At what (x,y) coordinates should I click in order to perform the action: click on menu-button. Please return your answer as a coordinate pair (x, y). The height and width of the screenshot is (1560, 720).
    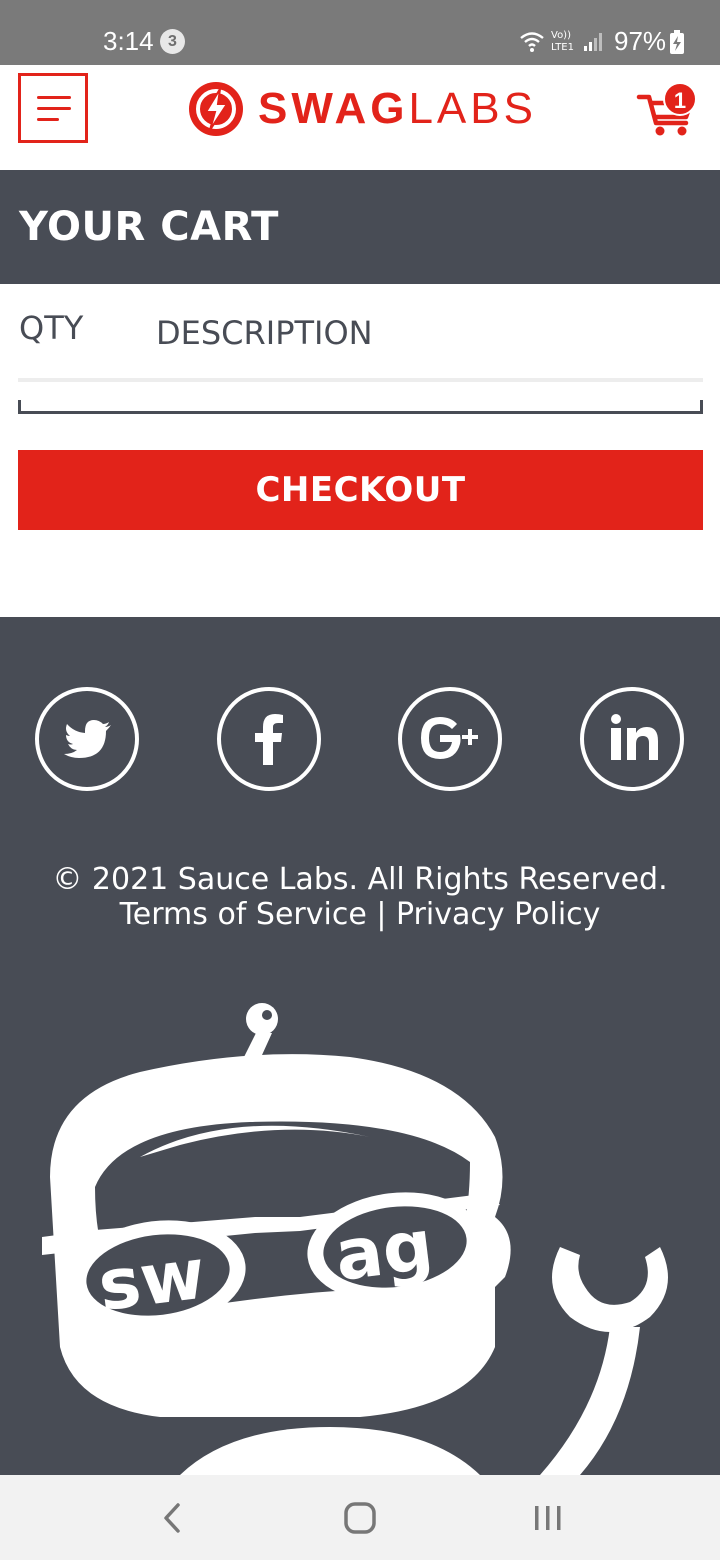
    Looking at the image, I should click on (53, 108).